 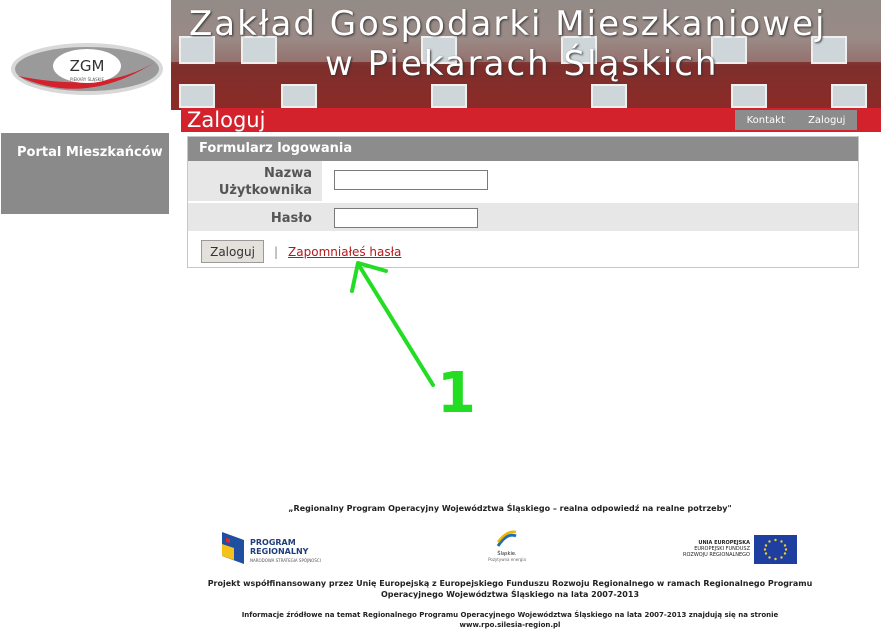 What do you see at coordinates (85, 173) in the screenshot?
I see `sidebar: Portal Mieszkańców` at bounding box center [85, 173].